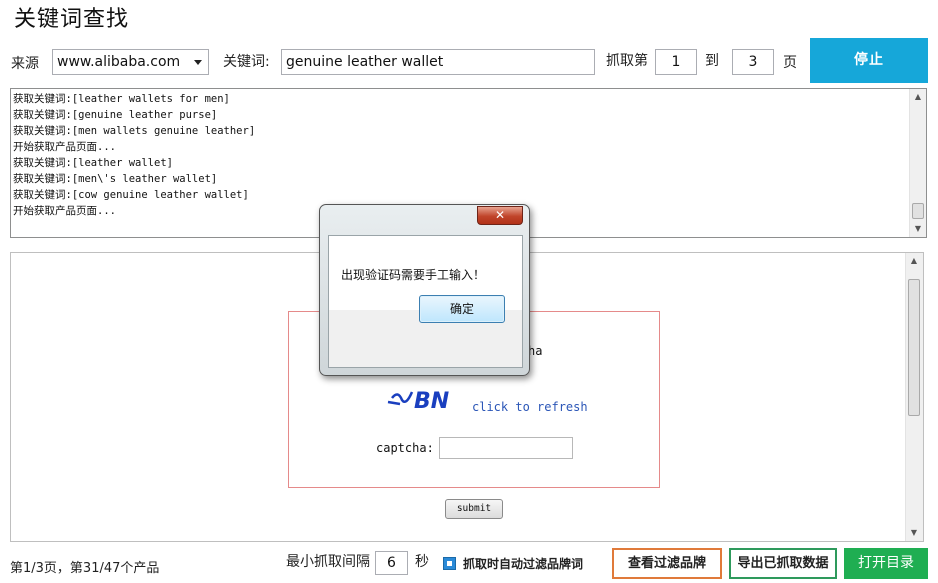  I want to click on browser-scrollbar: ▲ ▼, so click(914, 397).